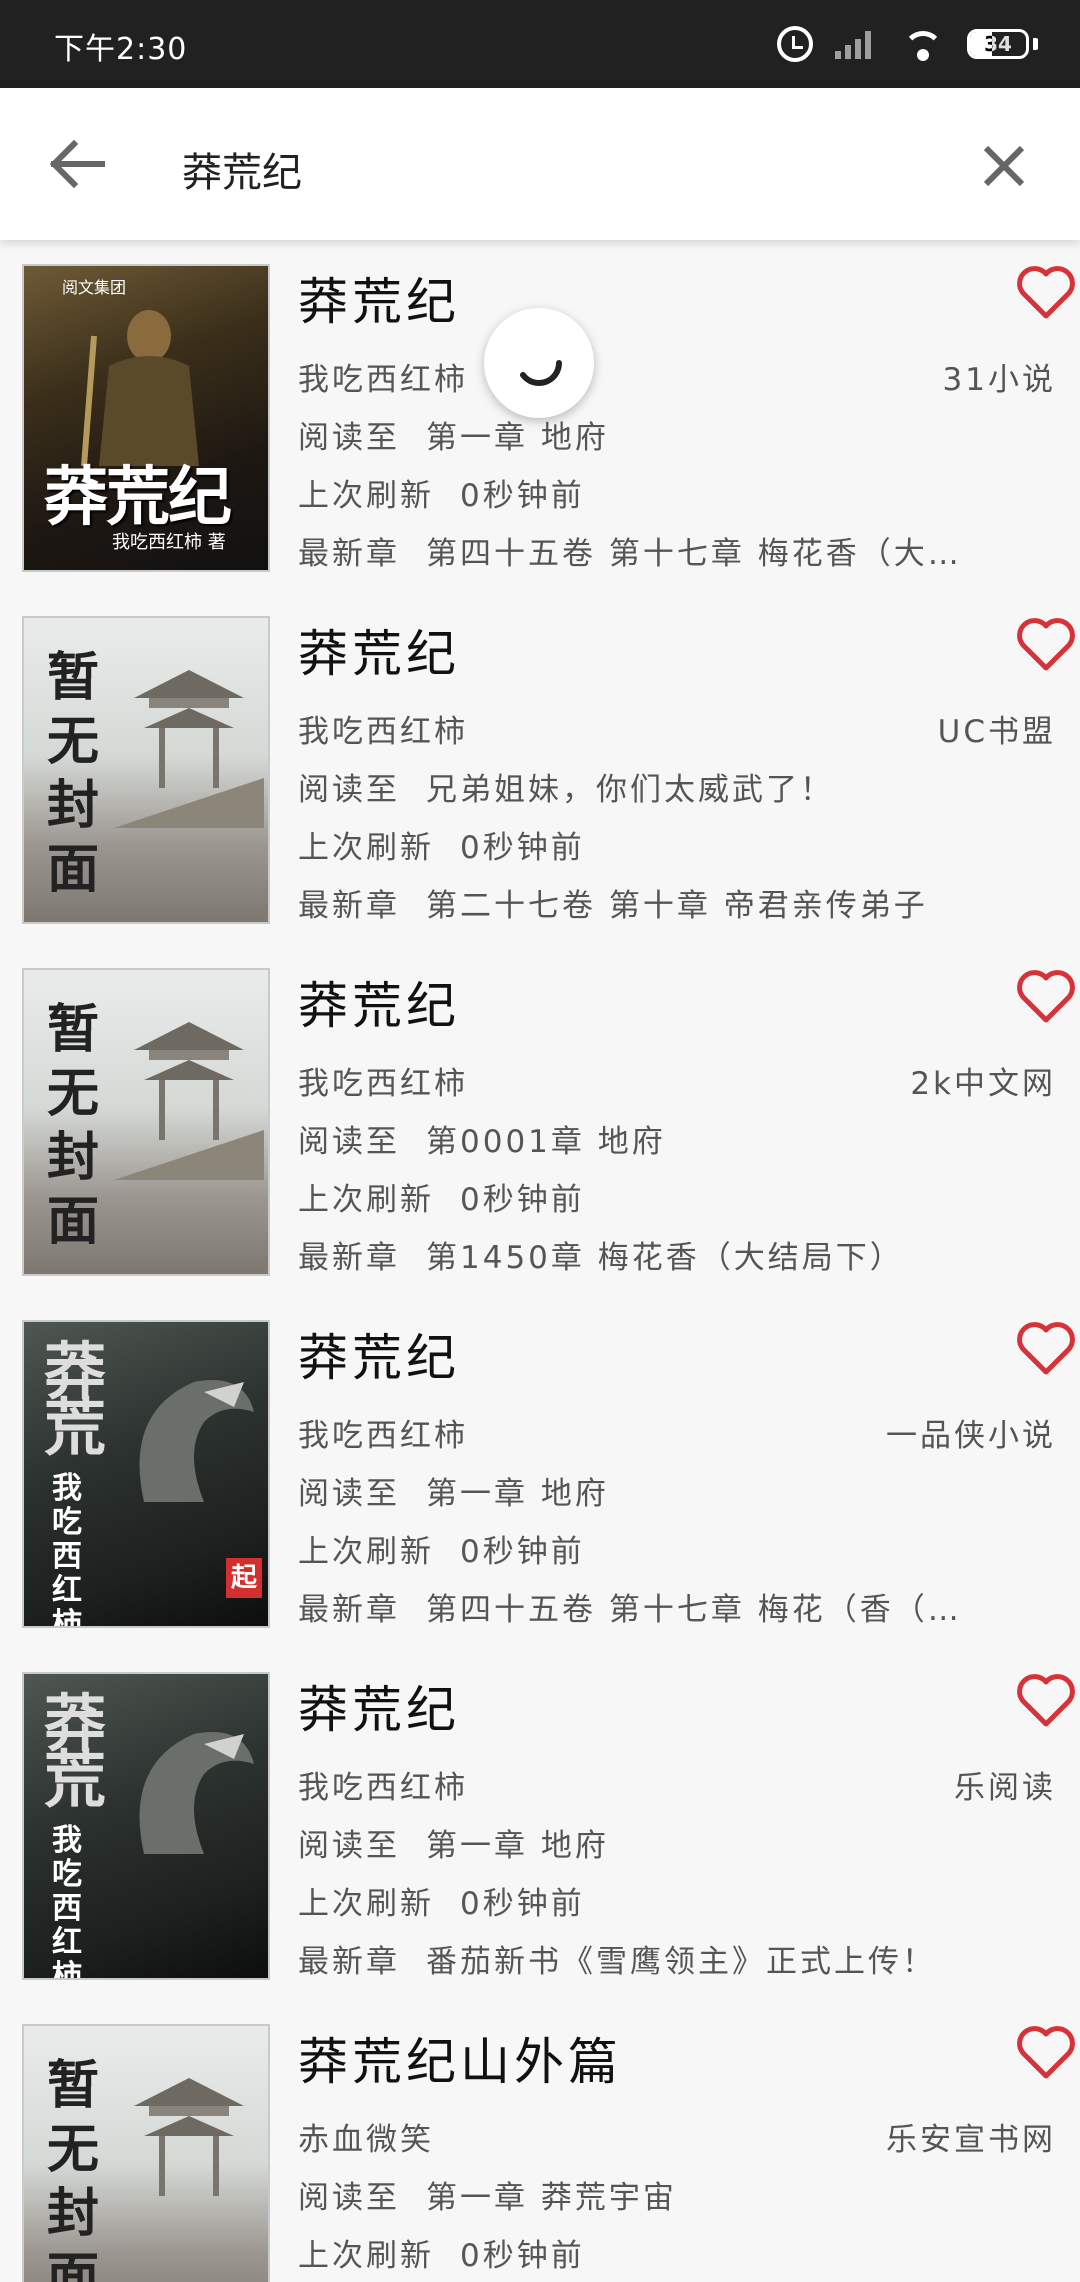  What do you see at coordinates (1005, 1788) in the screenshot?
I see `book-source: 乐阅读` at bounding box center [1005, 1788].